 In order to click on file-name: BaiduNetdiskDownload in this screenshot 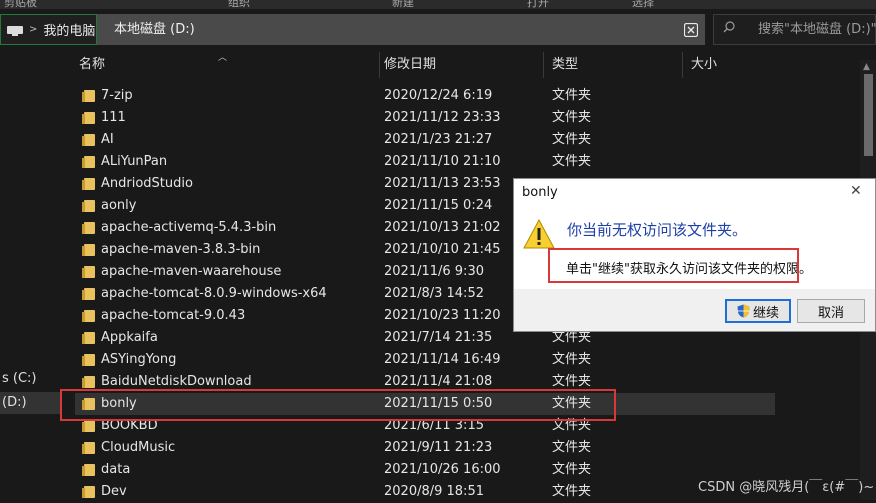, I will do `click(176, 381)`.